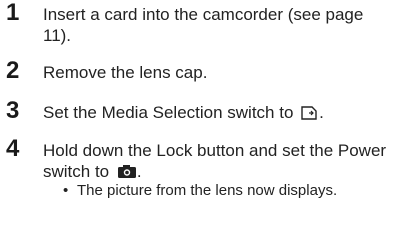 The height and width of the screenshot is (243, 395). I want to click on step-number: 3, so click(13, 110).